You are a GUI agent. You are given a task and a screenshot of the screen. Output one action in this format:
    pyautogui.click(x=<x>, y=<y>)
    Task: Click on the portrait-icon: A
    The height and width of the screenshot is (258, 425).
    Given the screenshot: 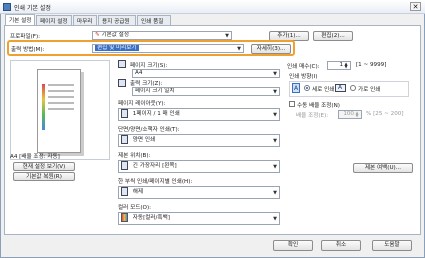 What is the action you would take?
    pyautogui.click(x=296, y=88)
    